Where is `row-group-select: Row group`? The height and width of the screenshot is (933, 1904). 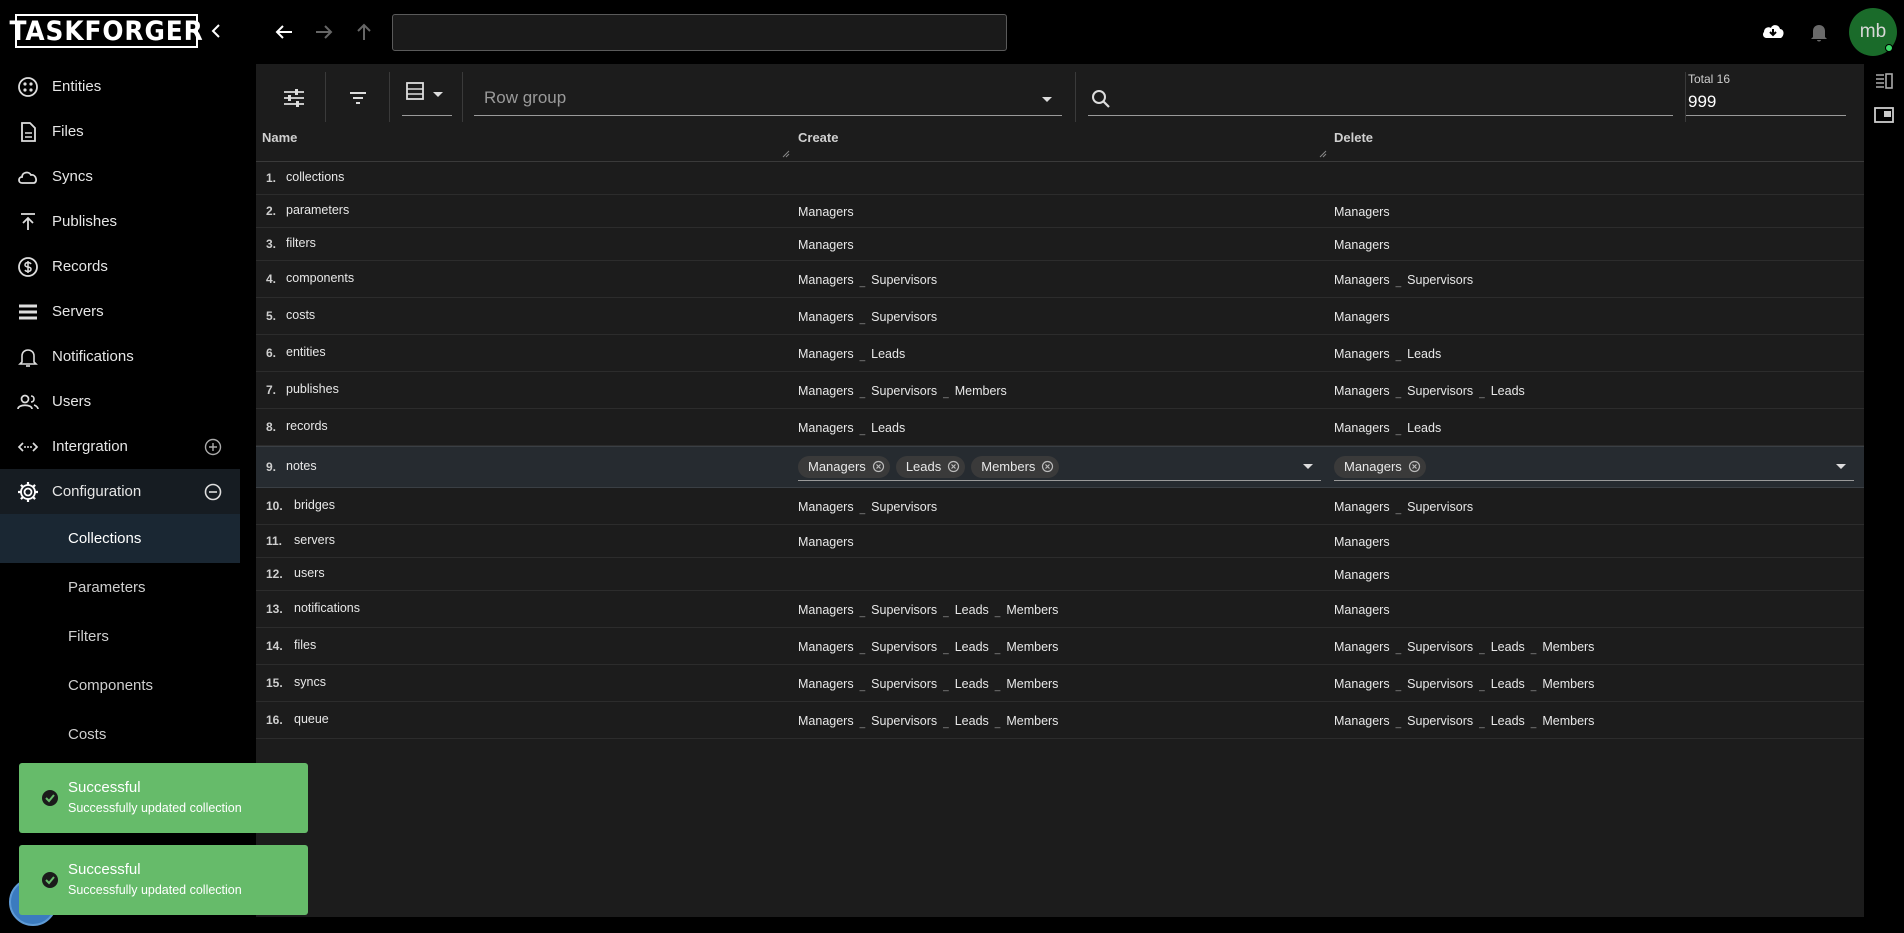
row-group-select: Row group is located at coordinates (768, 98).